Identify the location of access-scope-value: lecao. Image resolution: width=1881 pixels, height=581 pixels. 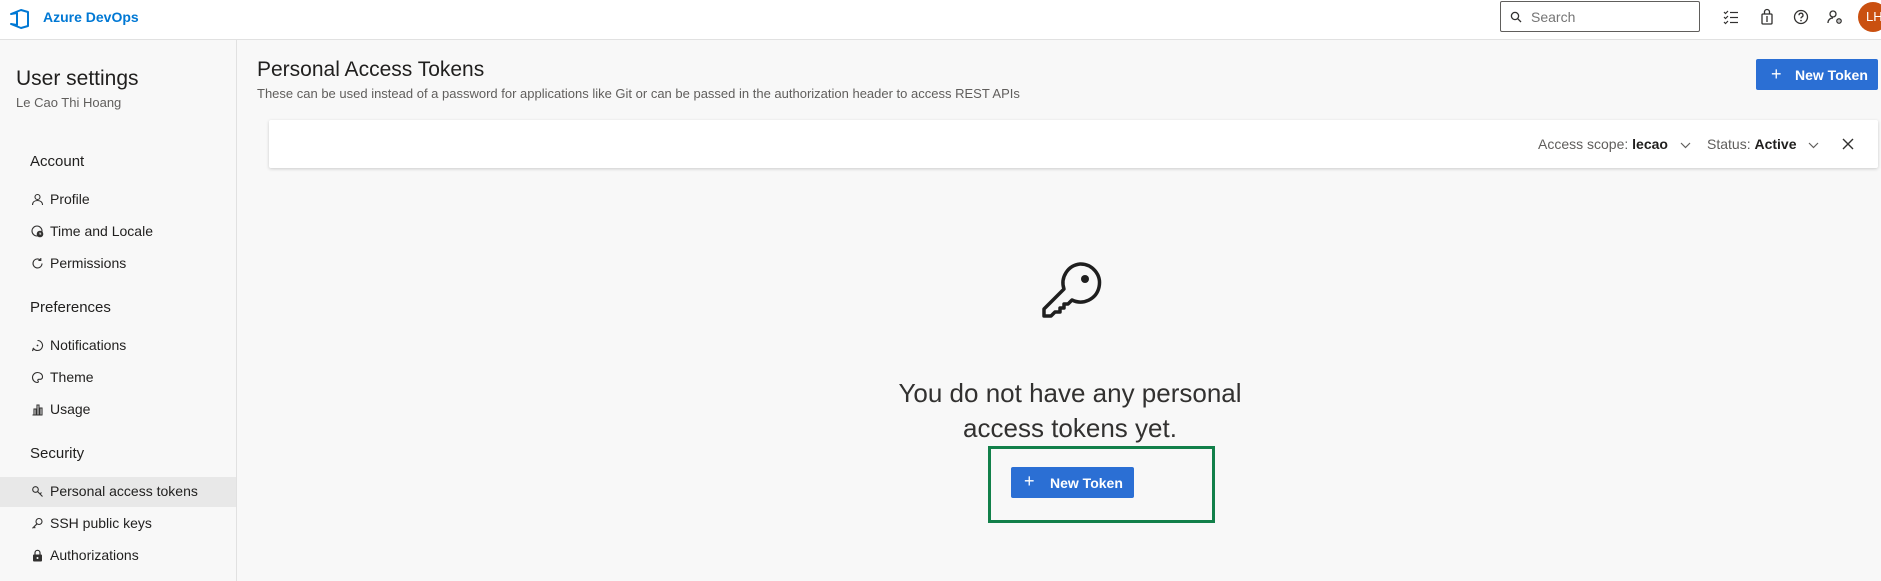
(1650, 144).